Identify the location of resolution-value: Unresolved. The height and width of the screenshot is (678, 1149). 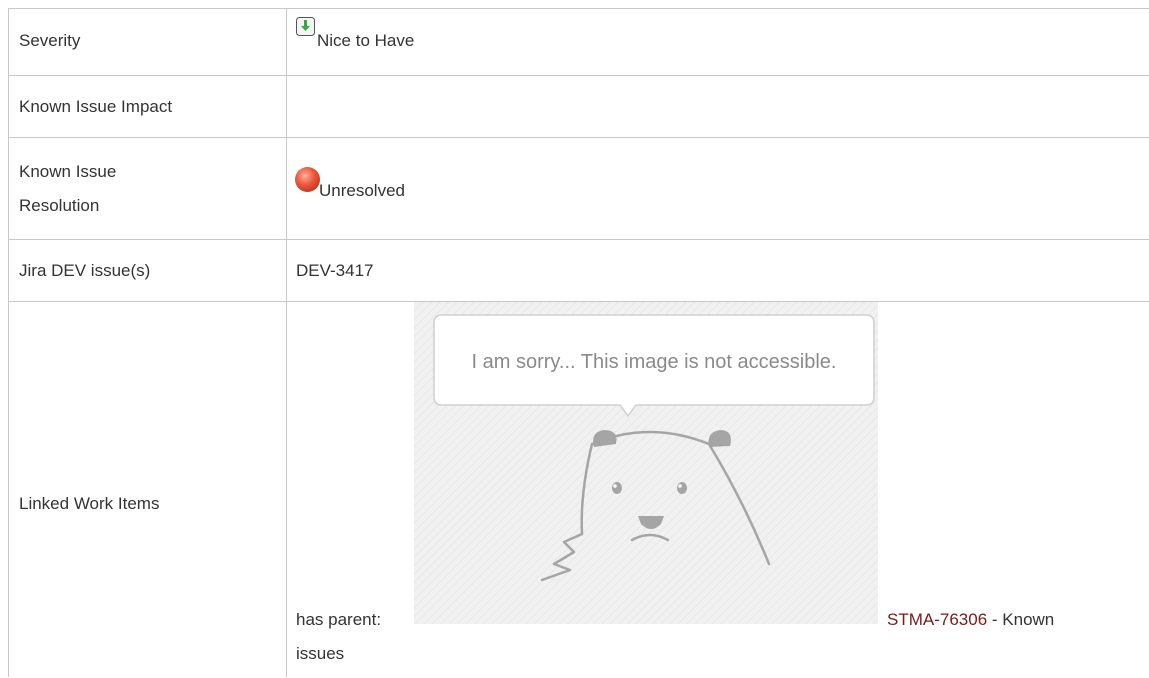
(362, 190).